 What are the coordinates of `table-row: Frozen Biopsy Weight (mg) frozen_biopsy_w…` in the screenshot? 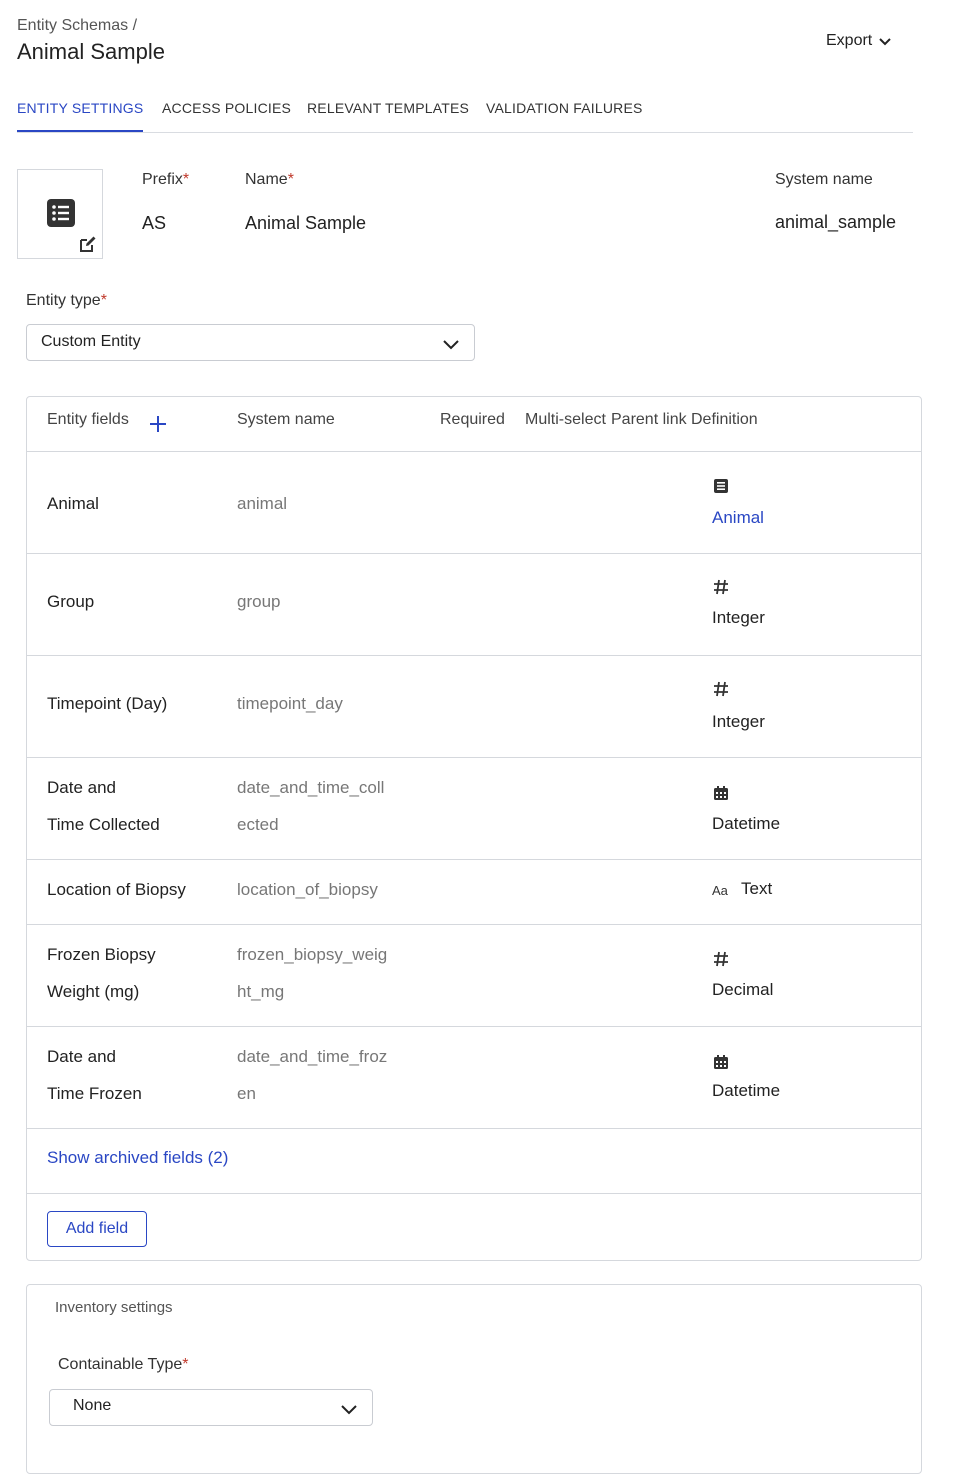 It's located at (474, 976).